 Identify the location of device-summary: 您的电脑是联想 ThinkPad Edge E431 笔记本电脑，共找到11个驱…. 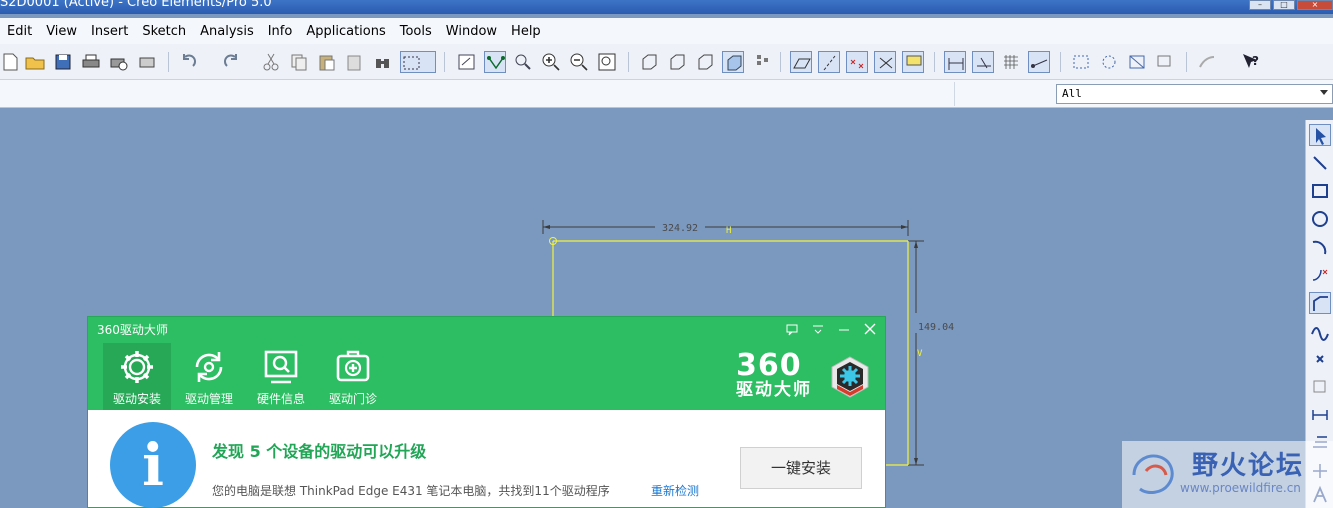
(411, 491).